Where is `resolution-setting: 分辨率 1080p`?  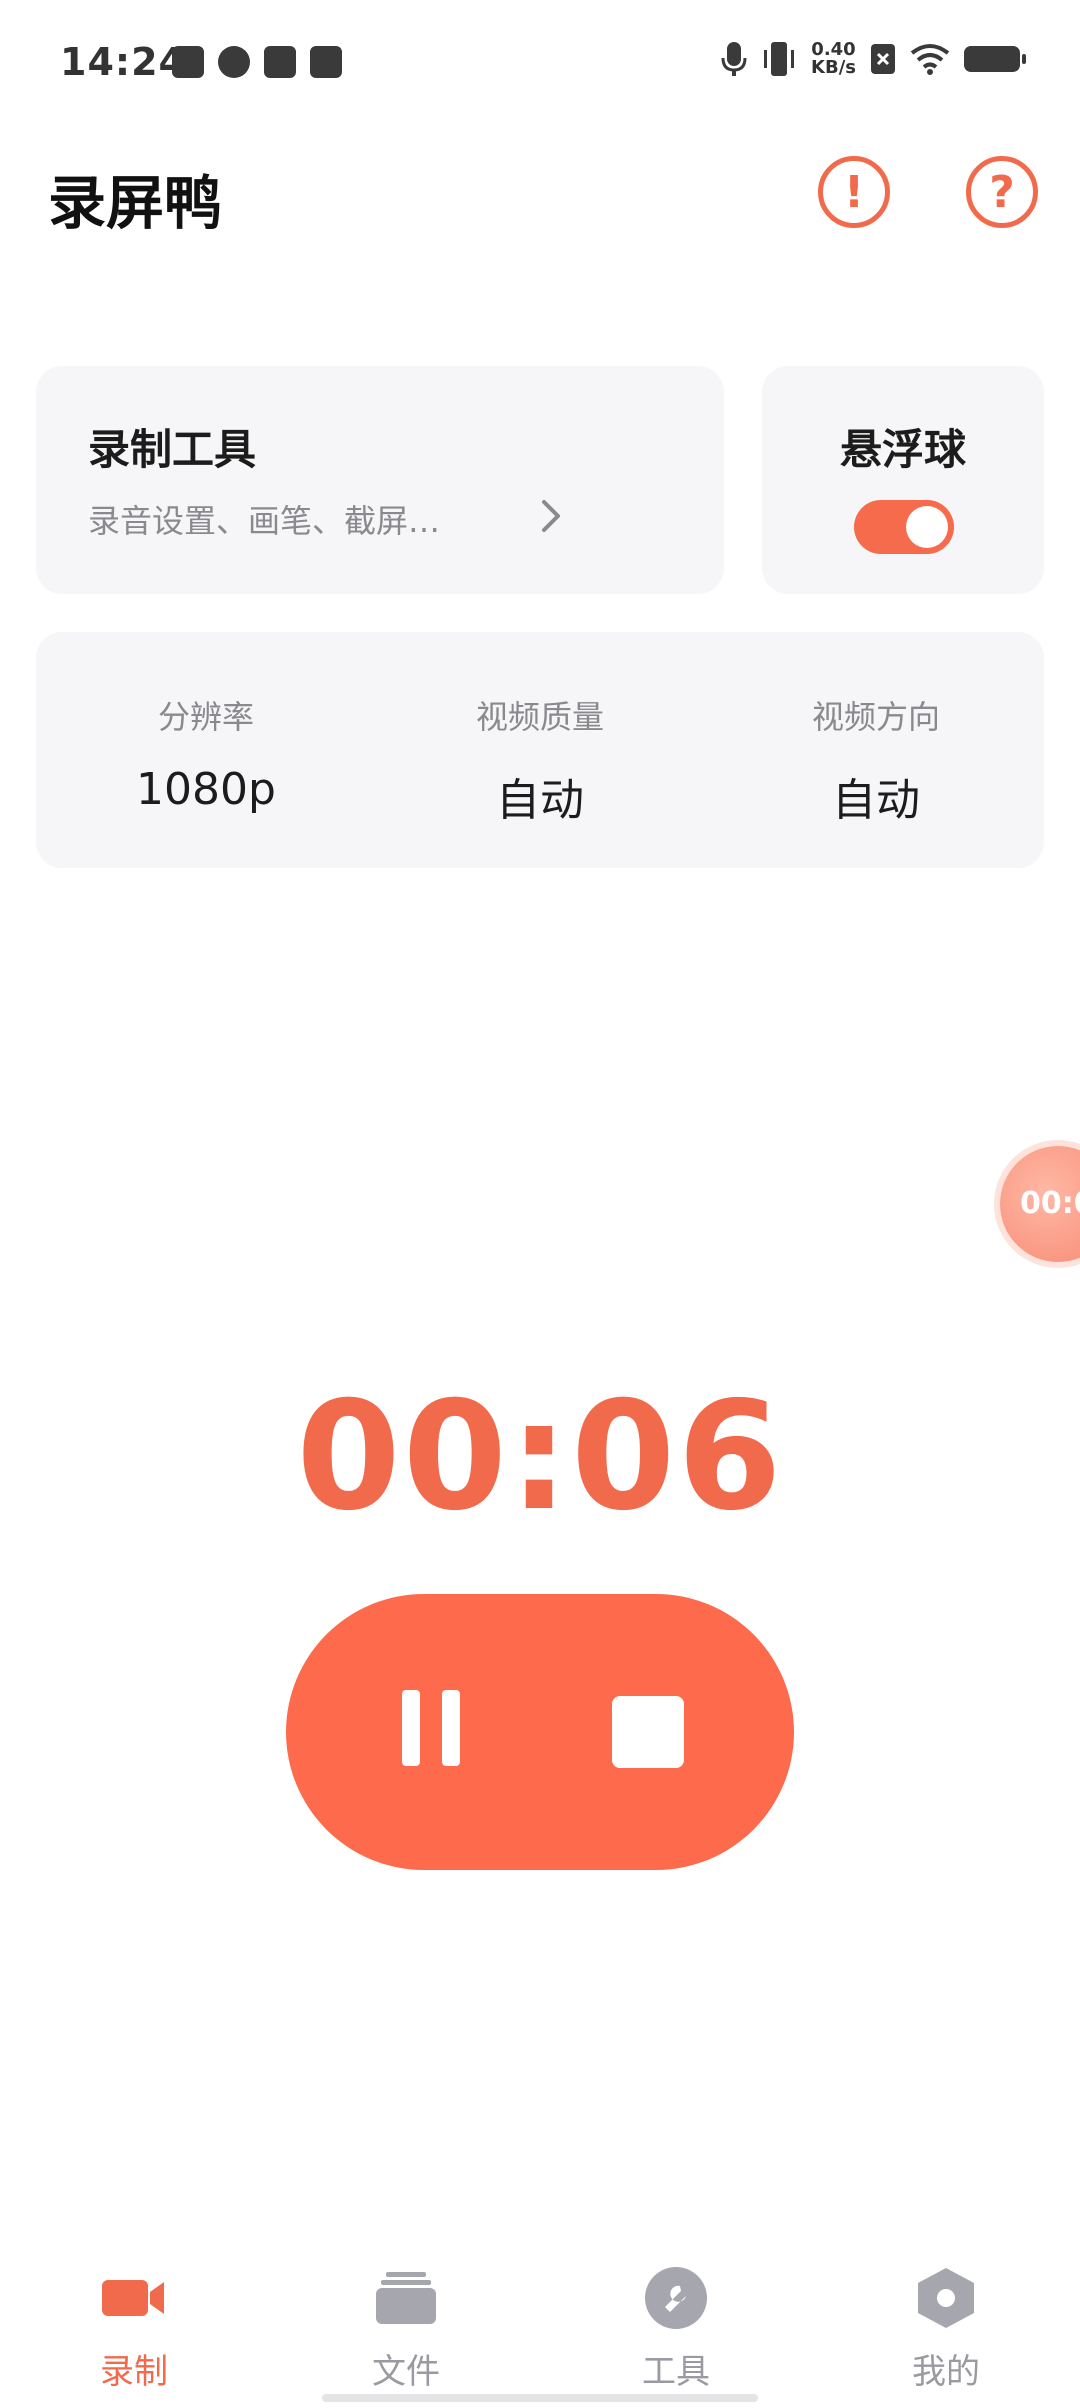
resolution-setting: 分辨率 1080p is located at coordinates (206, 750).